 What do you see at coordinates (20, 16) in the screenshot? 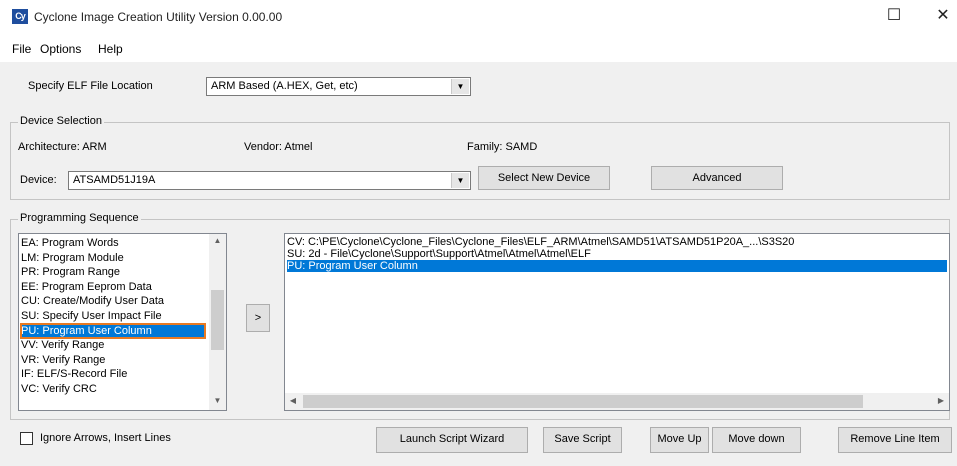
I see `app-icon: Cy` at bounding box center [20, 16].